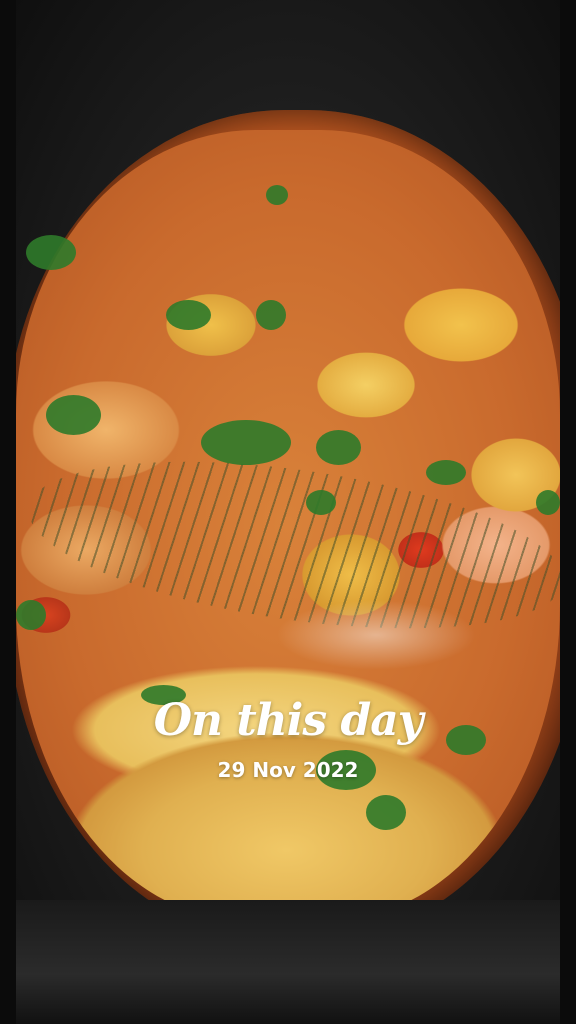 The width and height of the screenshot is (576, 1024). What do you see at coordinates (288, 962) in the screenshot?
I see `pot-bottom-rim` at bounding box center [288, 962].